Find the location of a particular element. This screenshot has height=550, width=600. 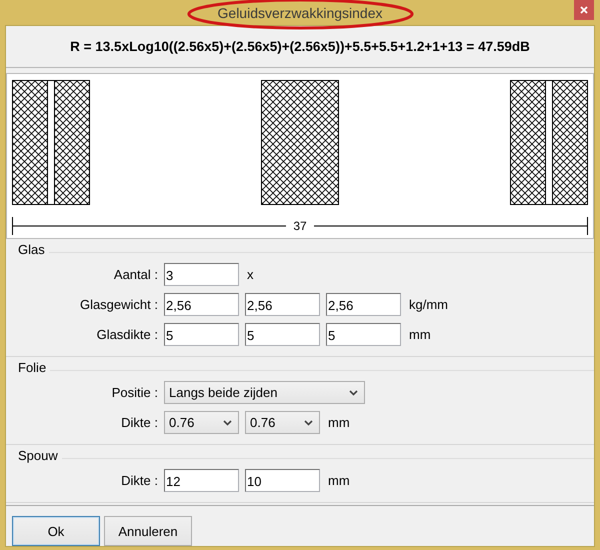

dialog-button: Ok is located at coordinates (56, 531).